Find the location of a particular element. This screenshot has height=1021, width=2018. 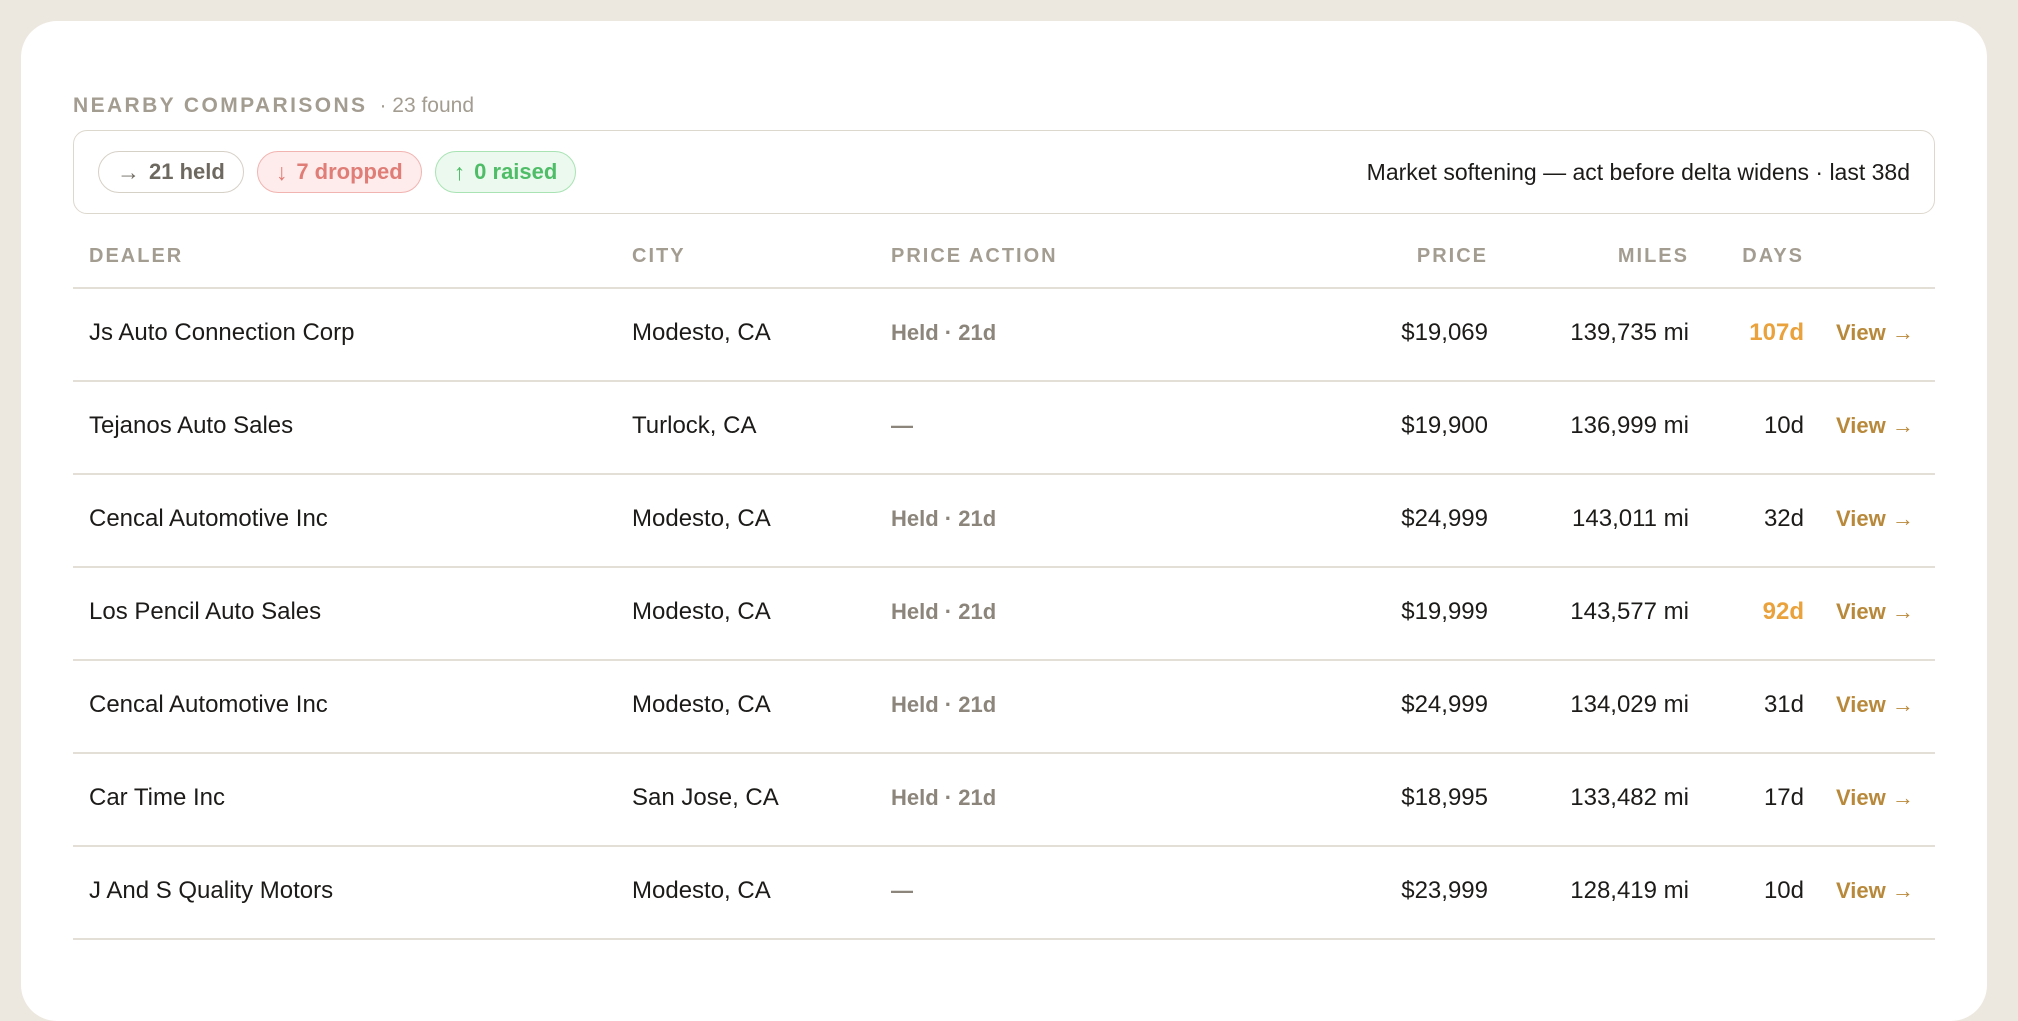

held-filter-pill: → 21 held is located at coordinates (171, 172).